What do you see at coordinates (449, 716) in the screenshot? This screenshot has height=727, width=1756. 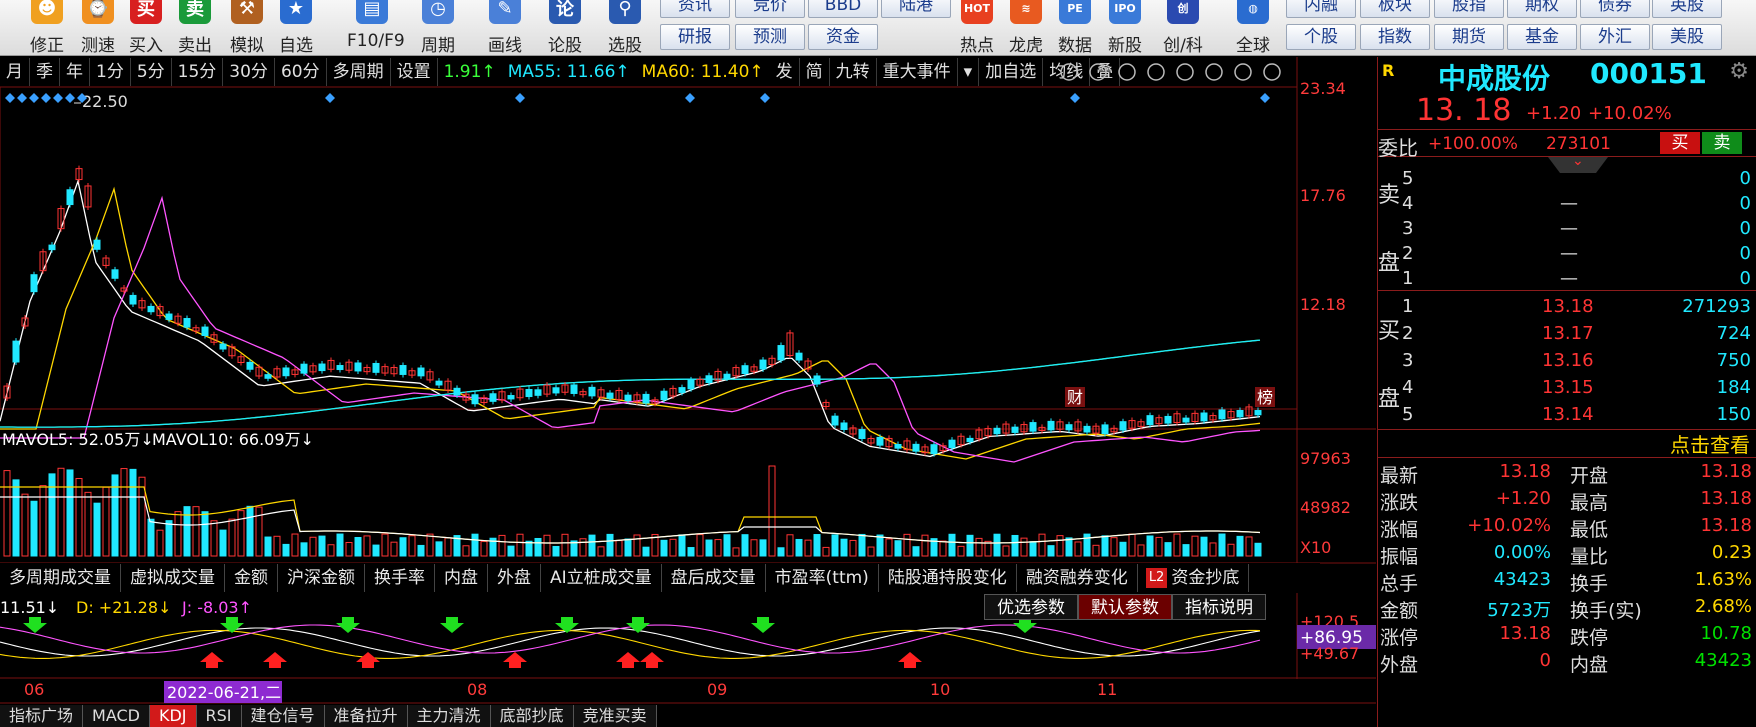 I see `bottom-indicator-tab-6: 主力清洗` at bounding box center [449, 716].